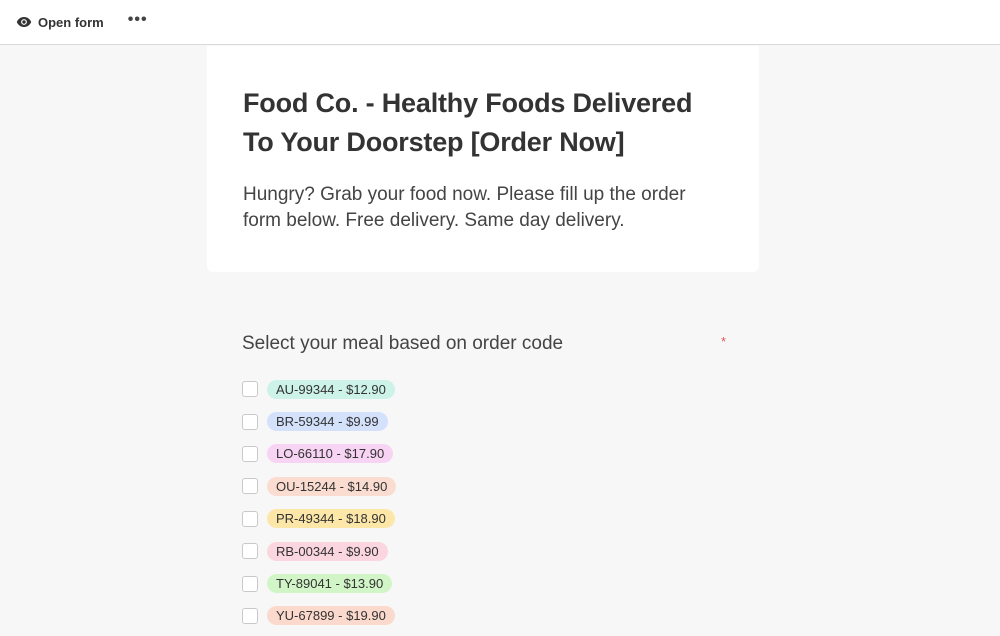 Image resolution: width=1000 pixels, height=636 pixels. Describe the element at coordinates (138, 20) in the screenshot. I see `more-horizontal-icon: •••` at that location.